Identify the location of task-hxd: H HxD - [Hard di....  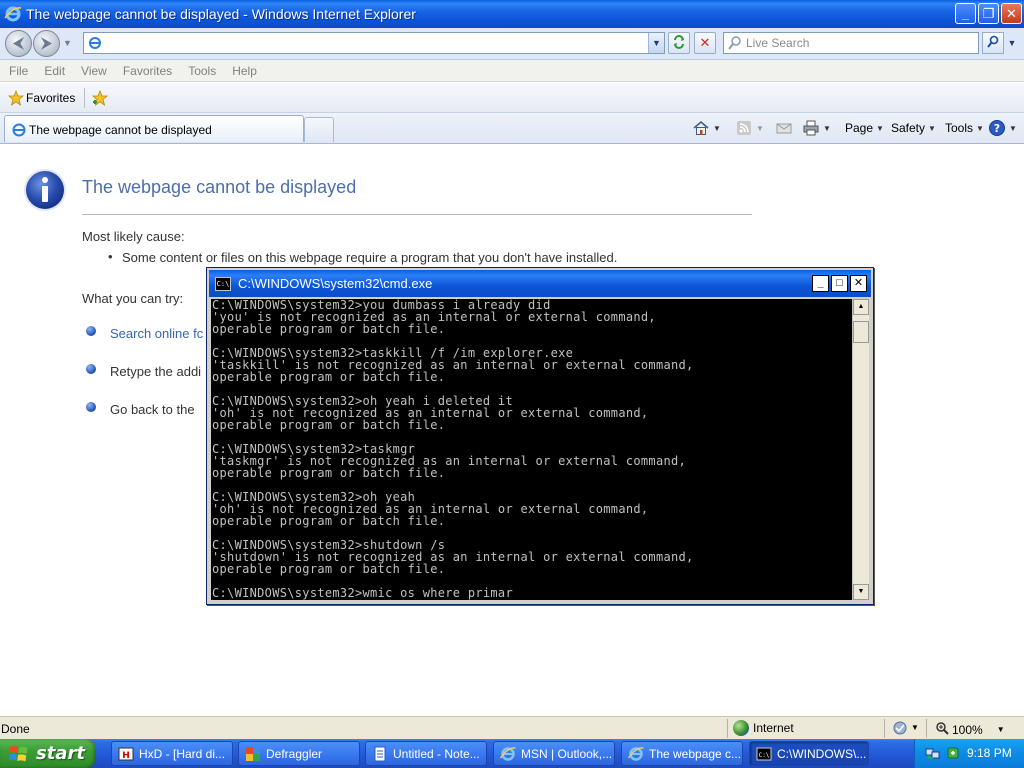
(172, 753).